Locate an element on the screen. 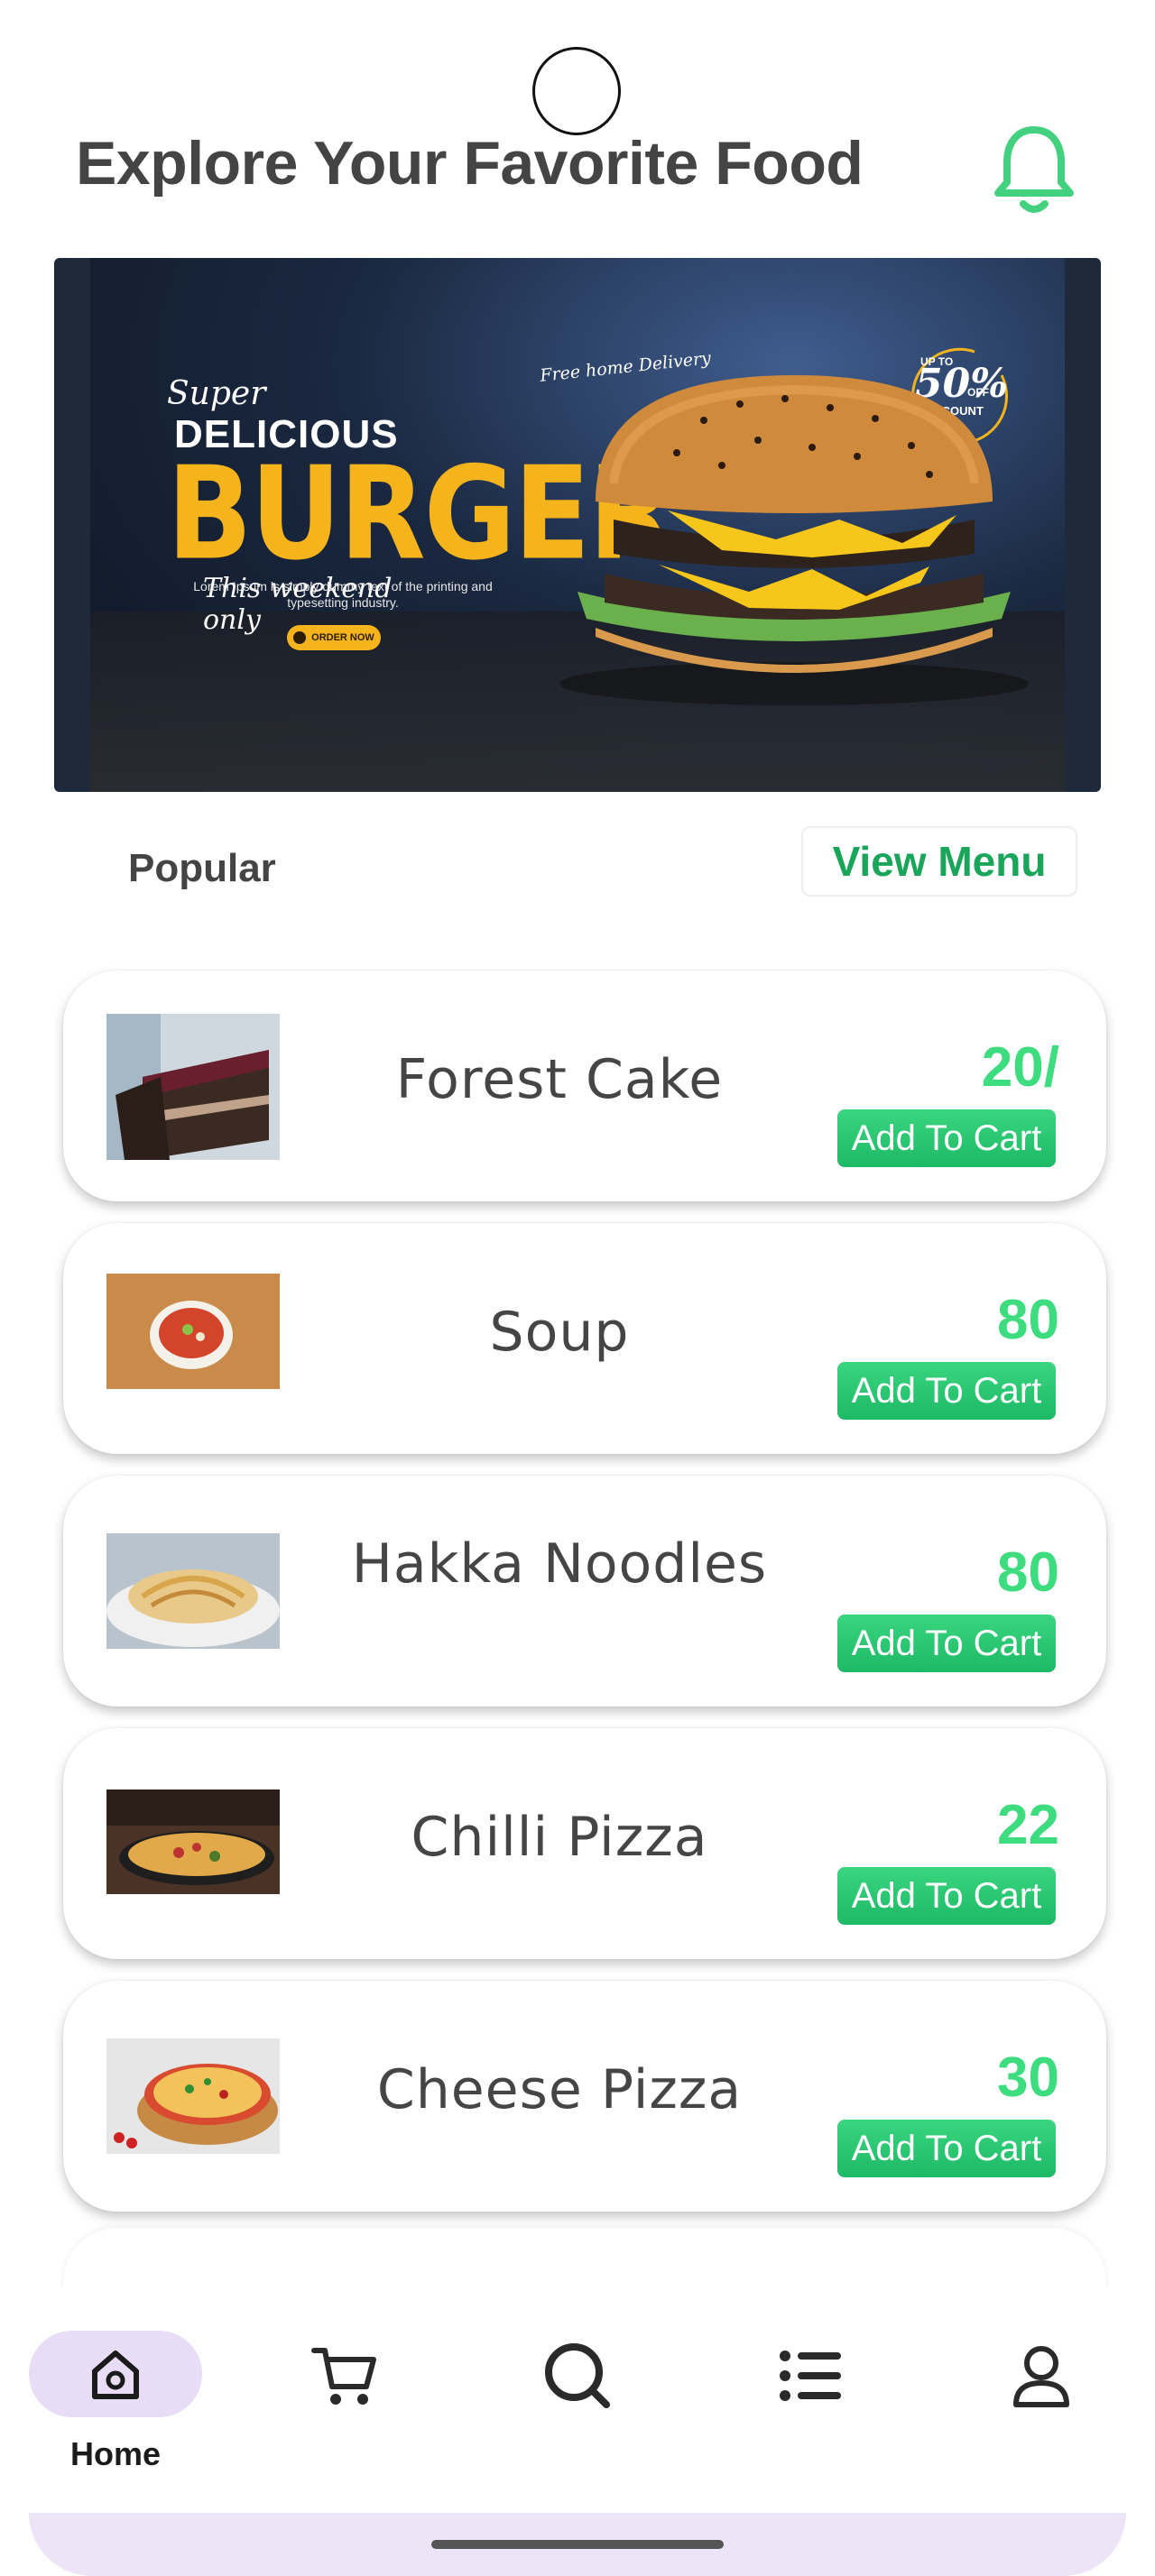 Image resolution: width=1155 pixels, height=2576 pixels. page-title: Explore Your Favorite Food is located at coordinates (470, 163).